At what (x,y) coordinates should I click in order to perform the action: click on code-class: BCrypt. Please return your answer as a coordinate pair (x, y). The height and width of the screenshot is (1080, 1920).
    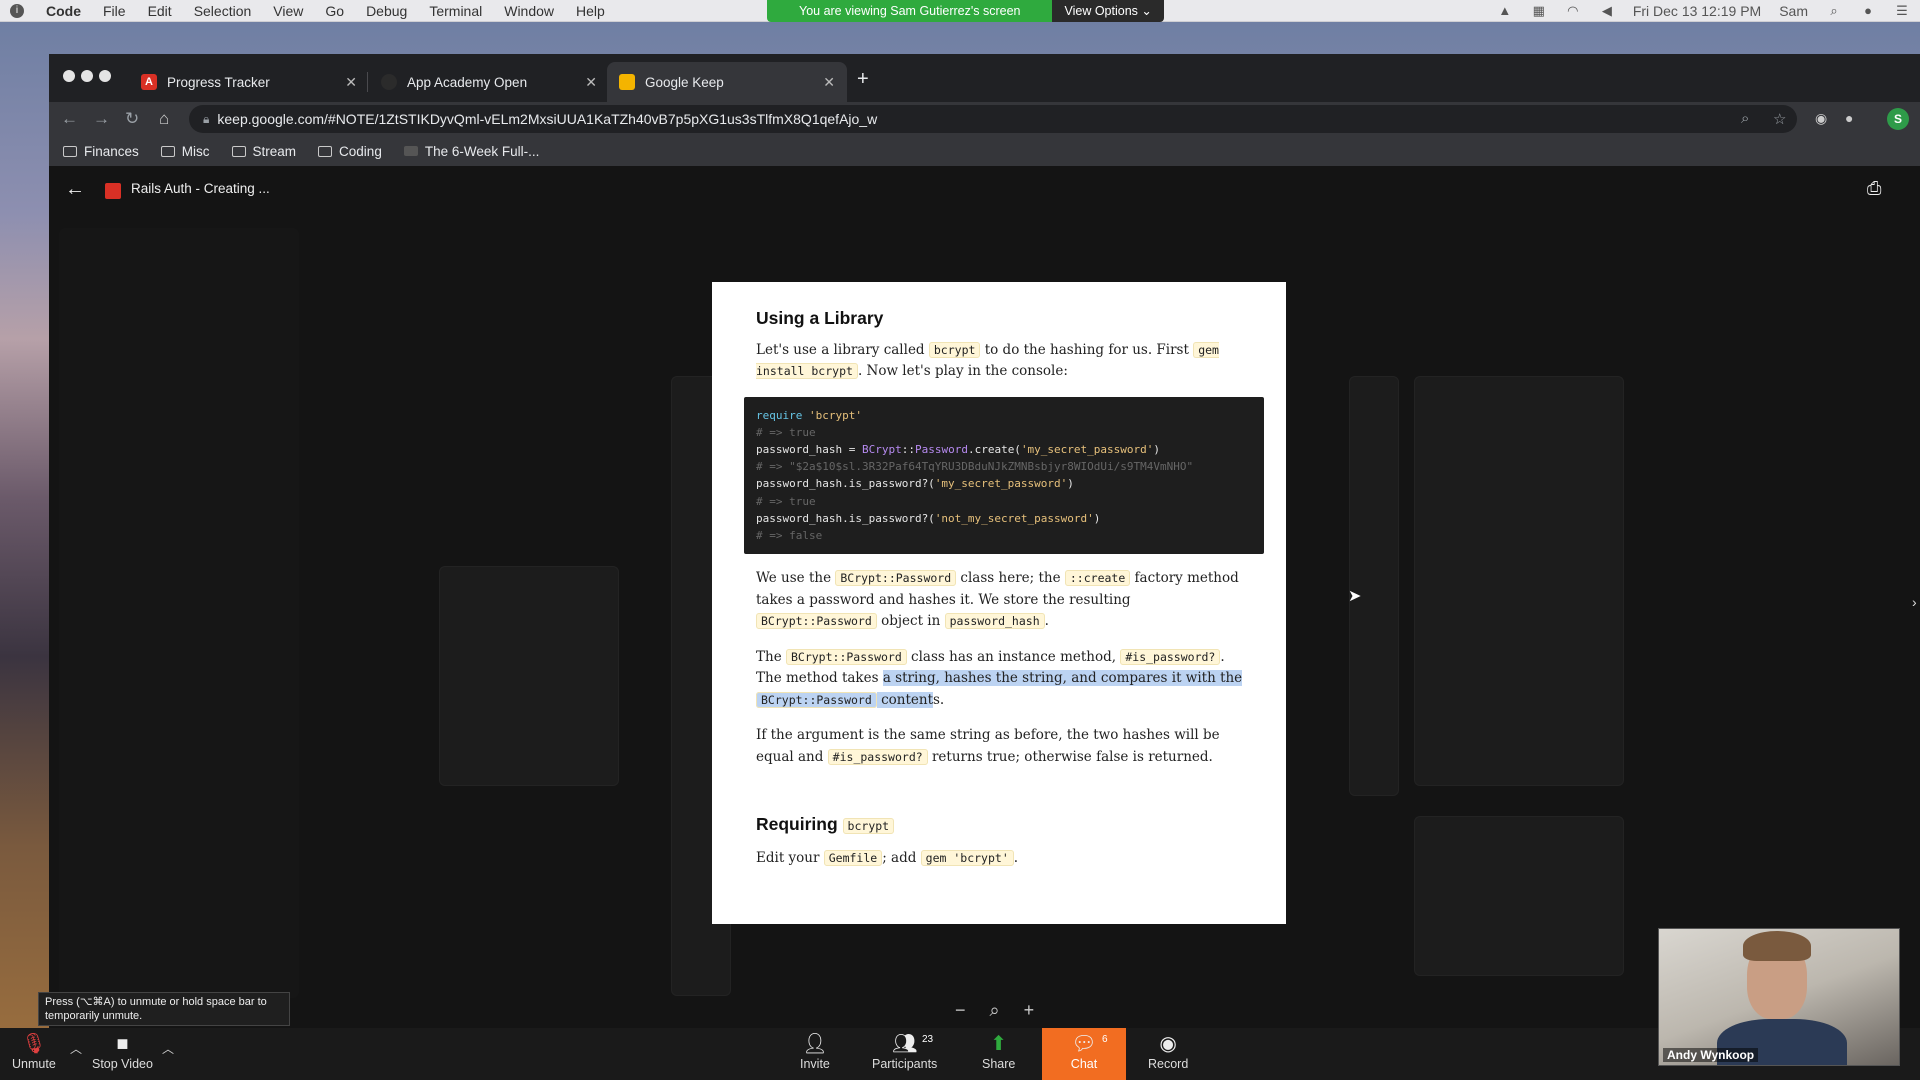
    Looking at the image, I should click on (881, 449).